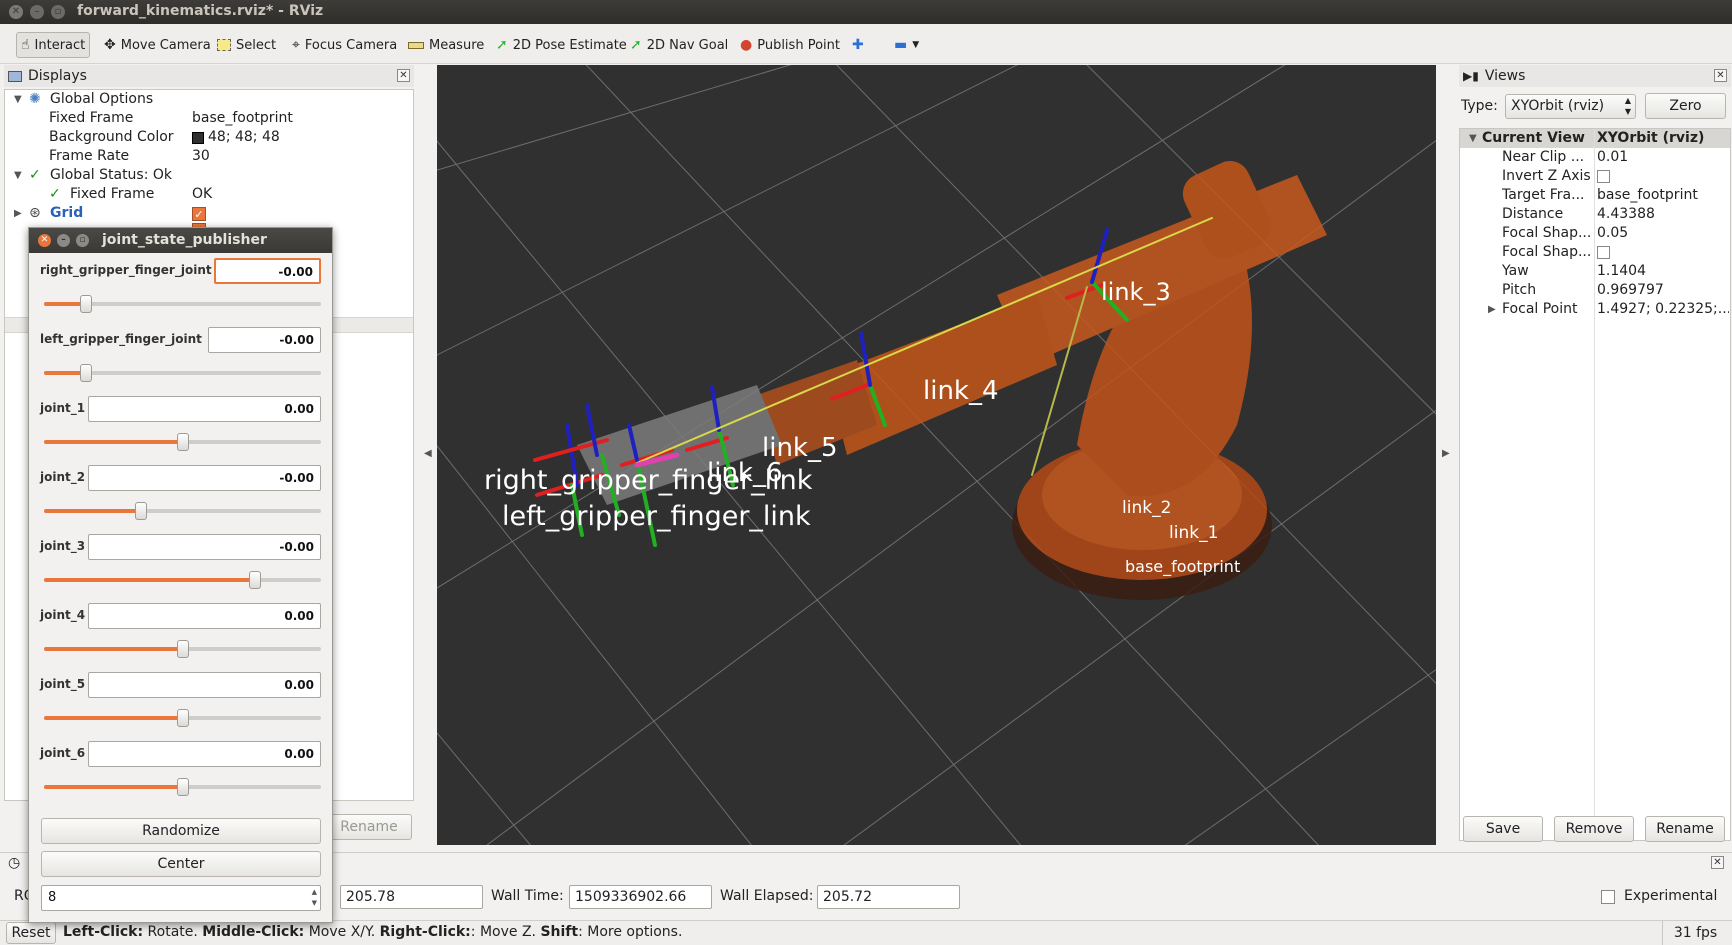  I want to click on joint-label: right_gripper_finger_joint, so click(126, 270).